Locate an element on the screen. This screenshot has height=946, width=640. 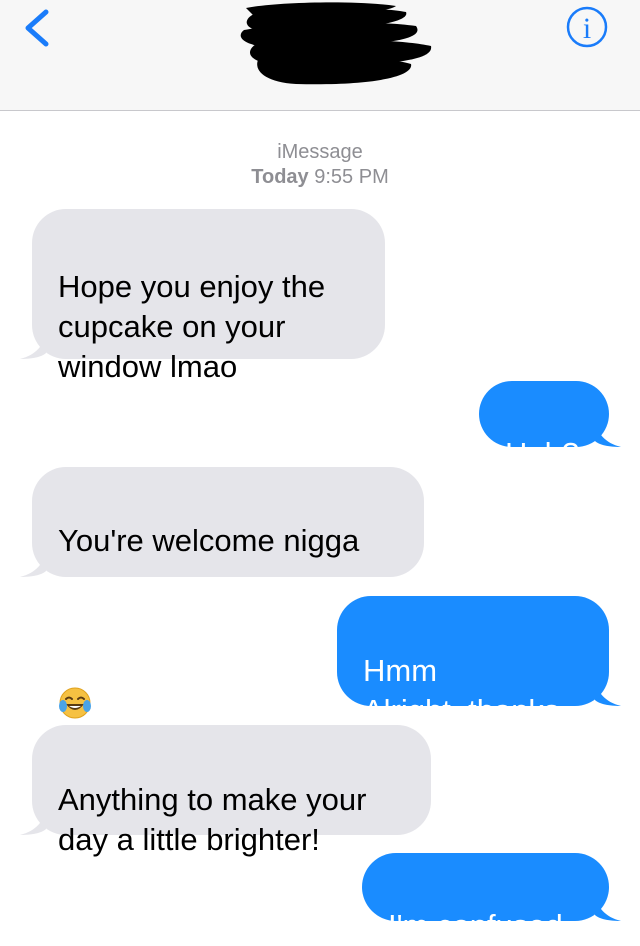
message-bubble-outgoing: I'm confused is located at coordinates (491, 898).